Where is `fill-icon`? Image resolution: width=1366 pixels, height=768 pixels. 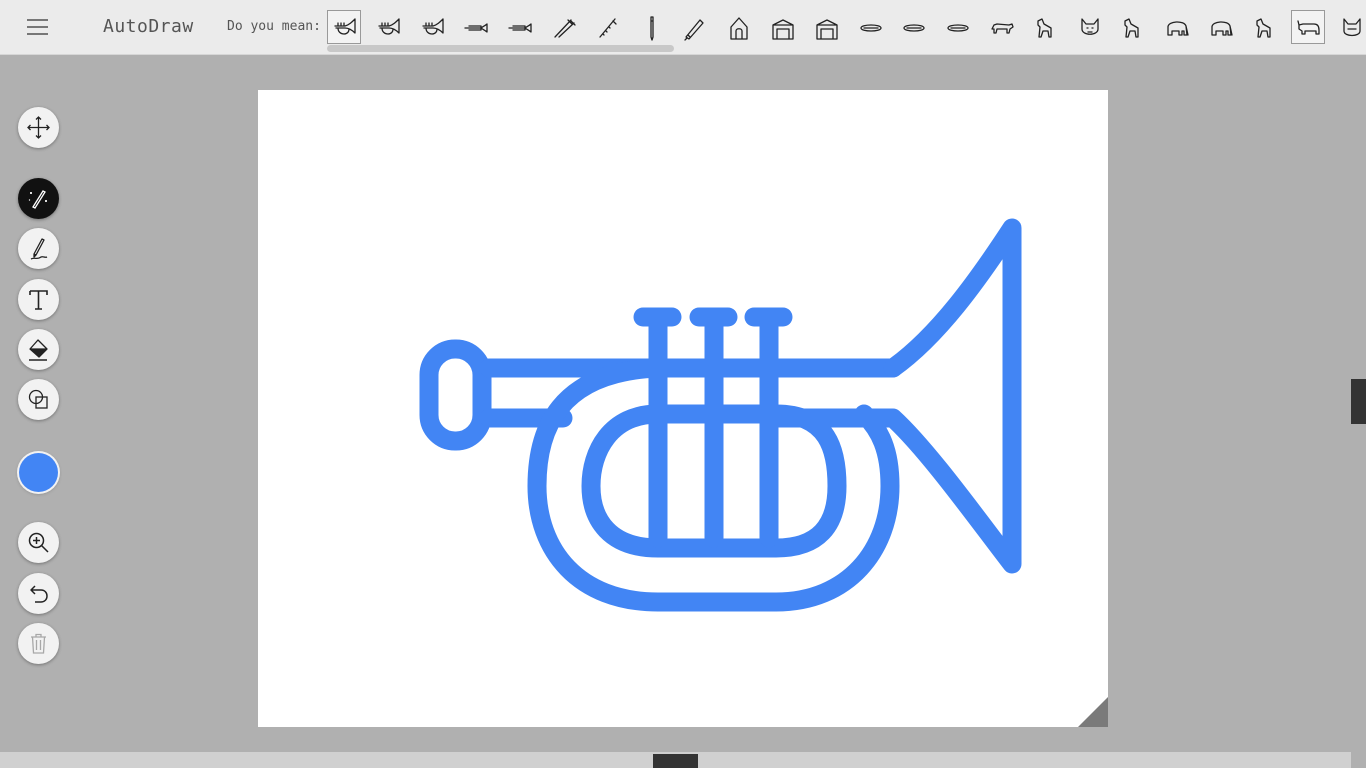
fill-icon is located at coordinates (38, 350).